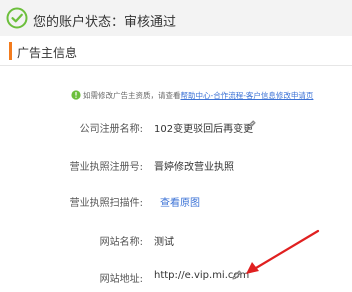  Describe the element at coordinates (247, 95) in the screenshot. I see `help-center-link: 帮助中心-合作流程-客户信息修改申请页` at that location.